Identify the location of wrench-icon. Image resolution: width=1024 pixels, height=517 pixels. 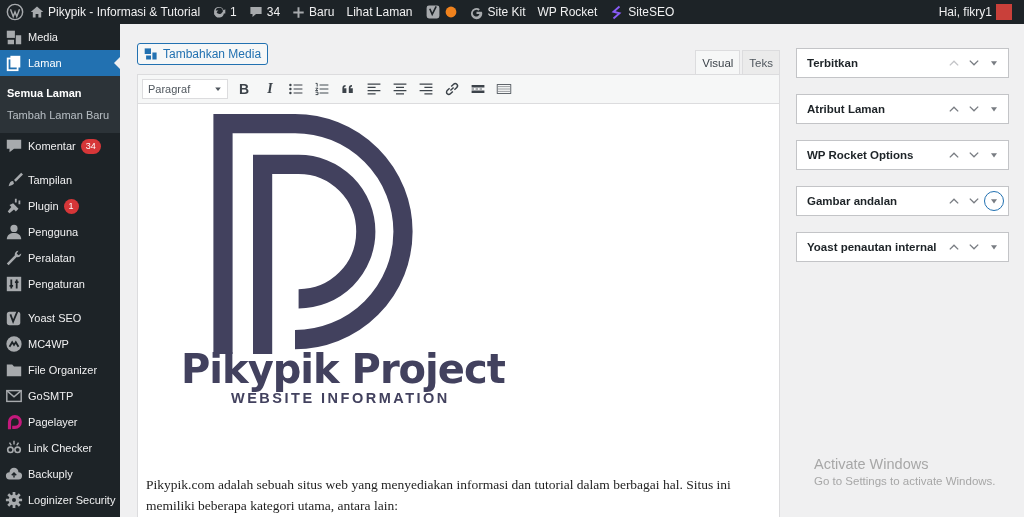
(14, 258).